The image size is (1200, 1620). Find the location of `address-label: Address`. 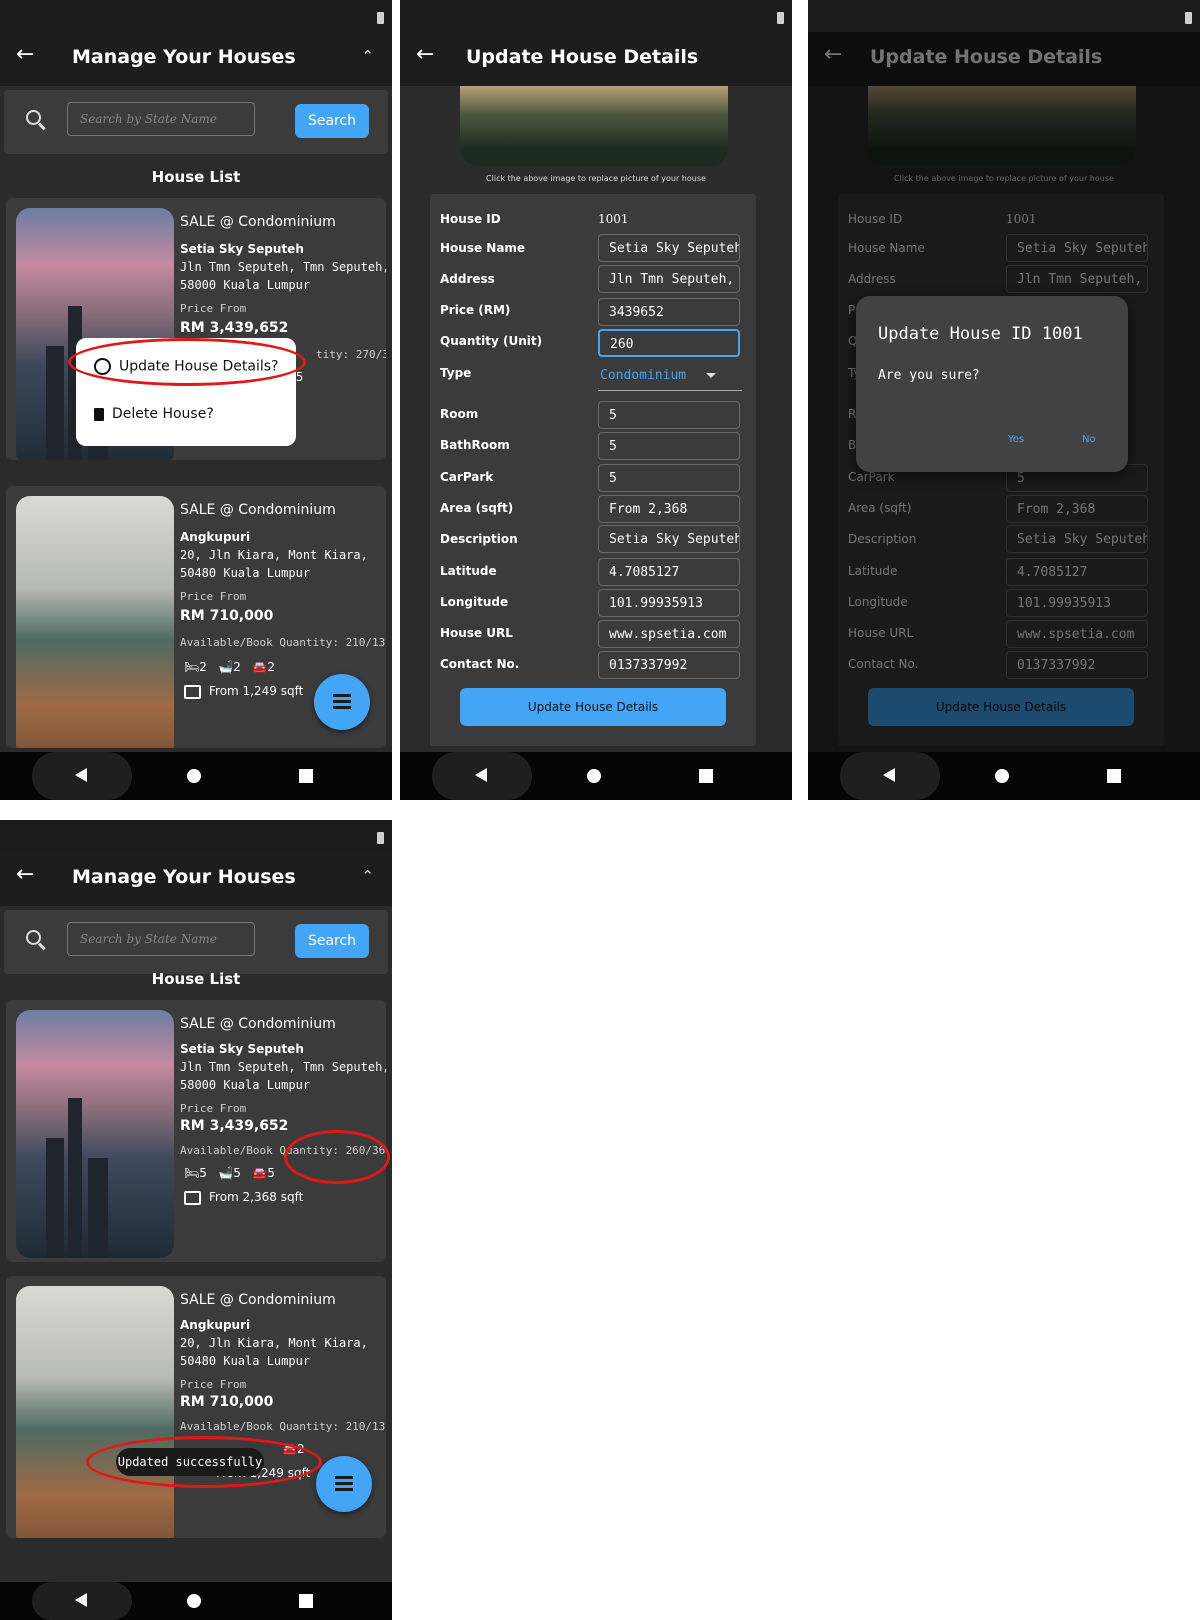

address-label: Address is located at coordinates (467, 279).